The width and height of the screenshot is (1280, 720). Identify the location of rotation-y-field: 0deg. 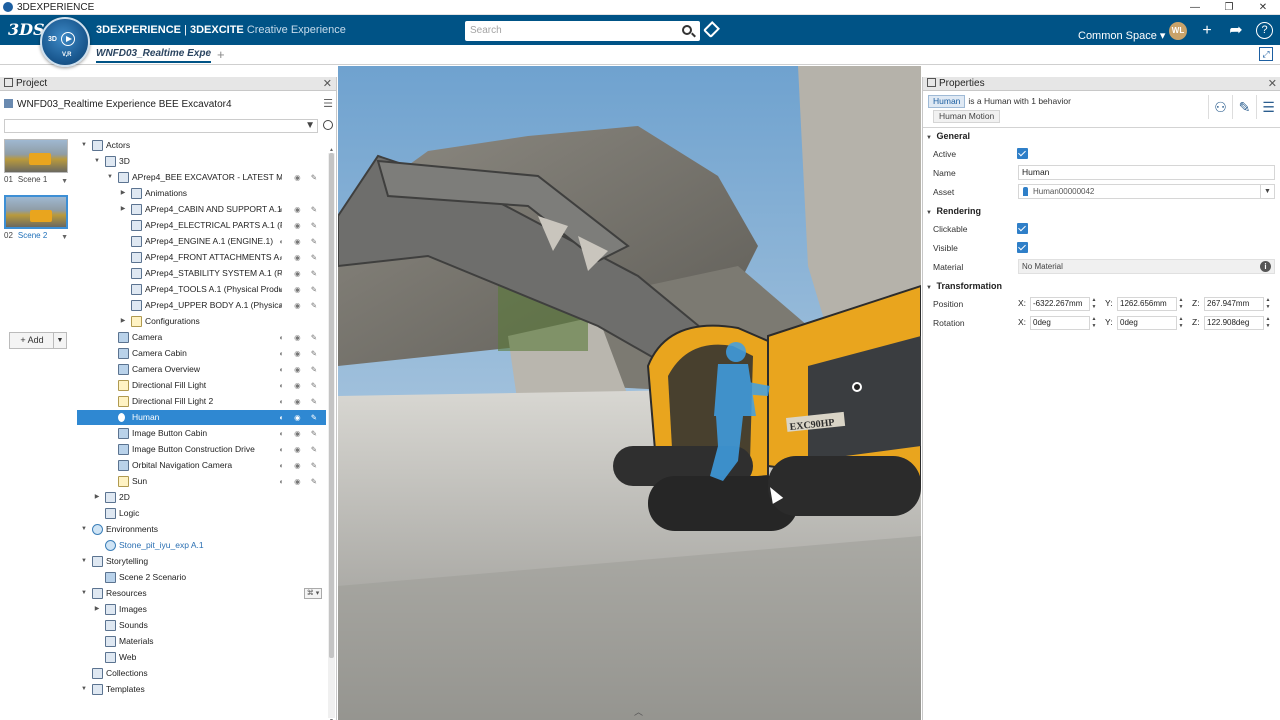
(1147, 323).